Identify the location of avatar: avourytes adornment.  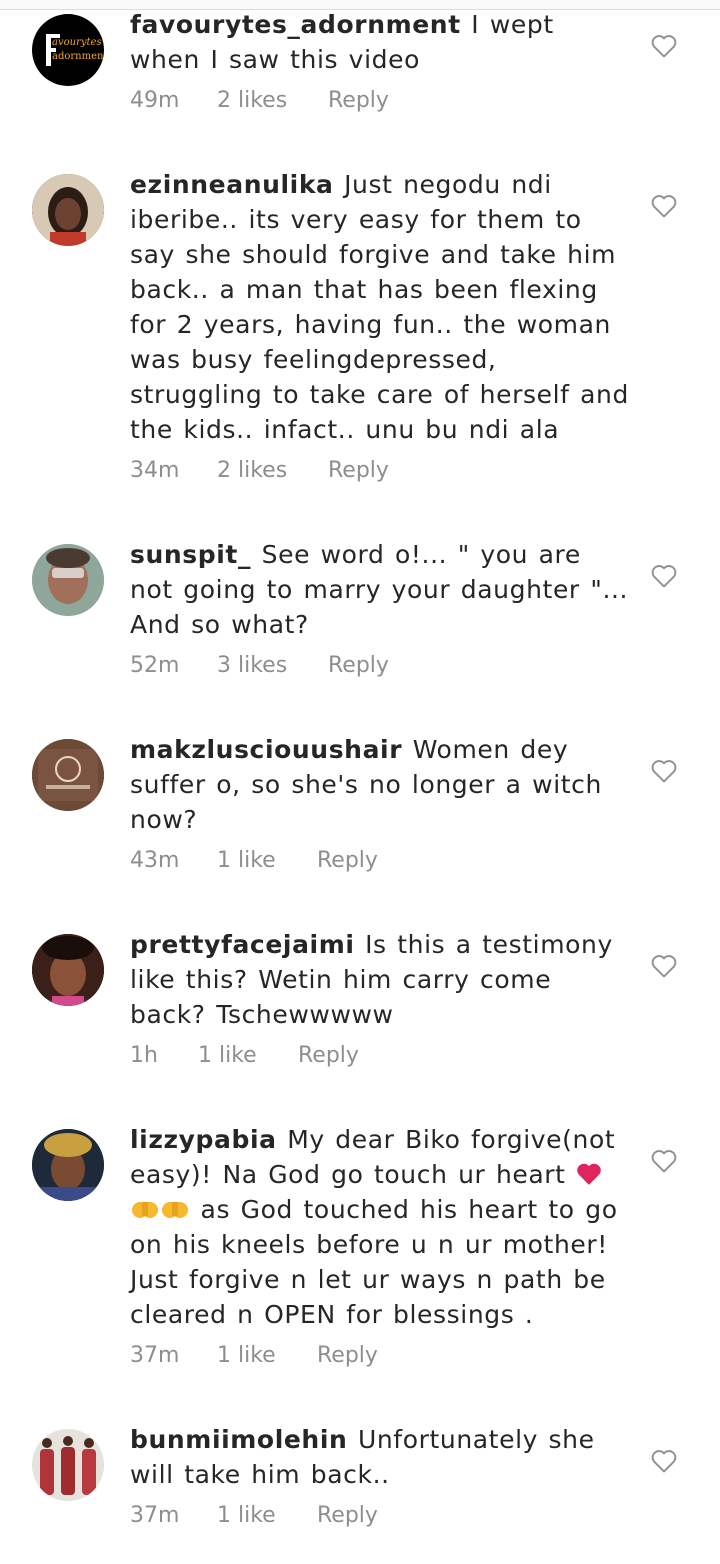
(68, 50).